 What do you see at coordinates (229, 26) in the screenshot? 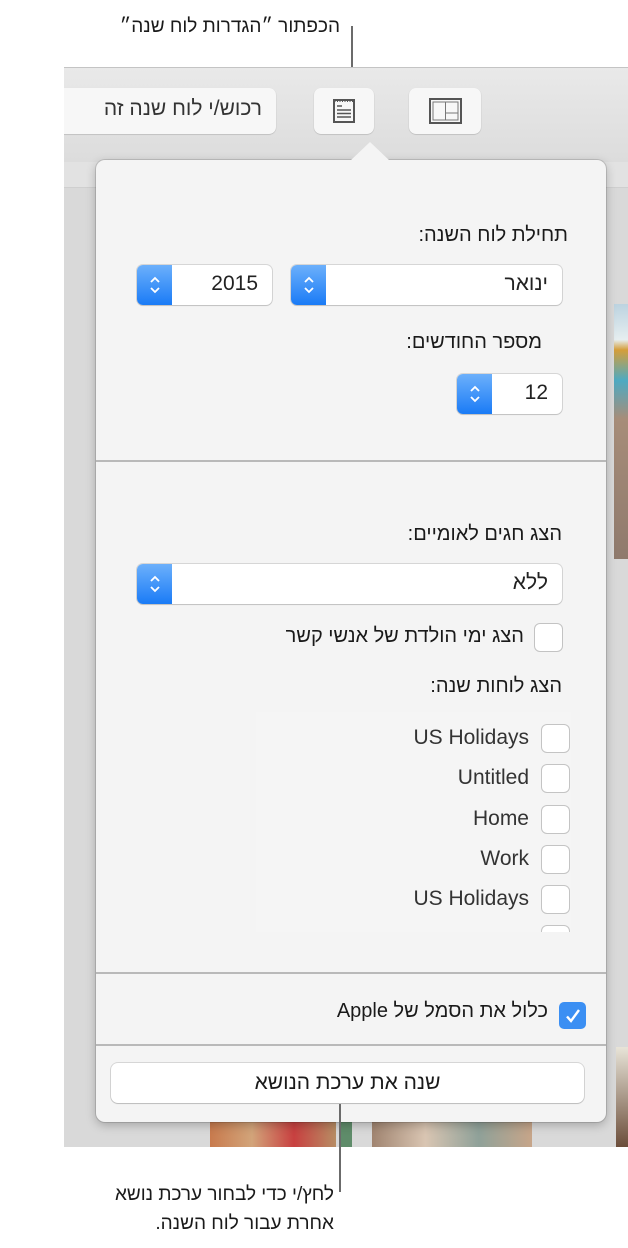
I see `settings-button-callout: הכפתור ״הגדרות לוח שנה״` at bounding box center [229, 26].